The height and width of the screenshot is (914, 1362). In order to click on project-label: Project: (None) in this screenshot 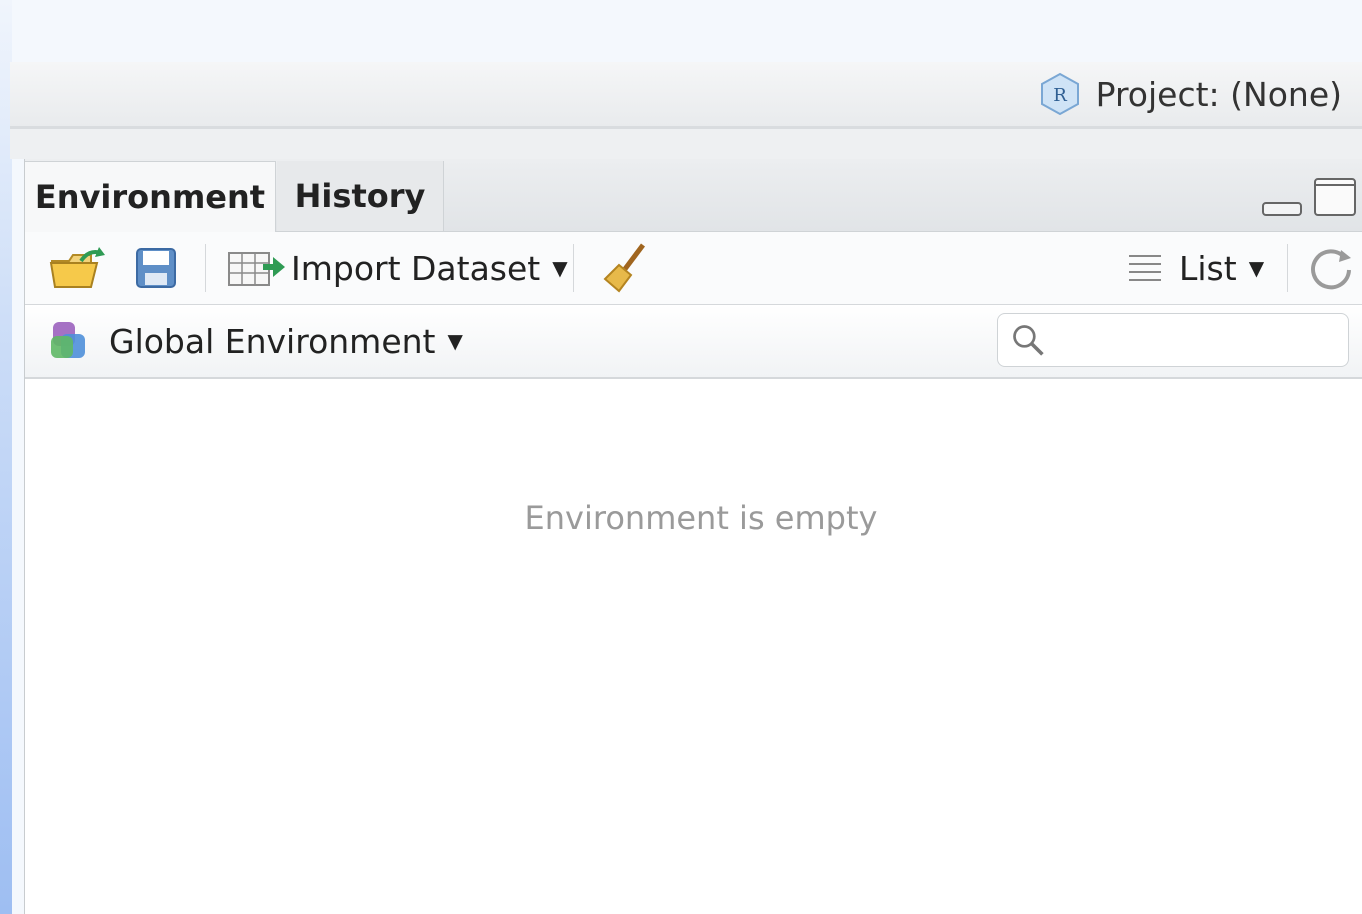, I will do `click(1218, 94)`.